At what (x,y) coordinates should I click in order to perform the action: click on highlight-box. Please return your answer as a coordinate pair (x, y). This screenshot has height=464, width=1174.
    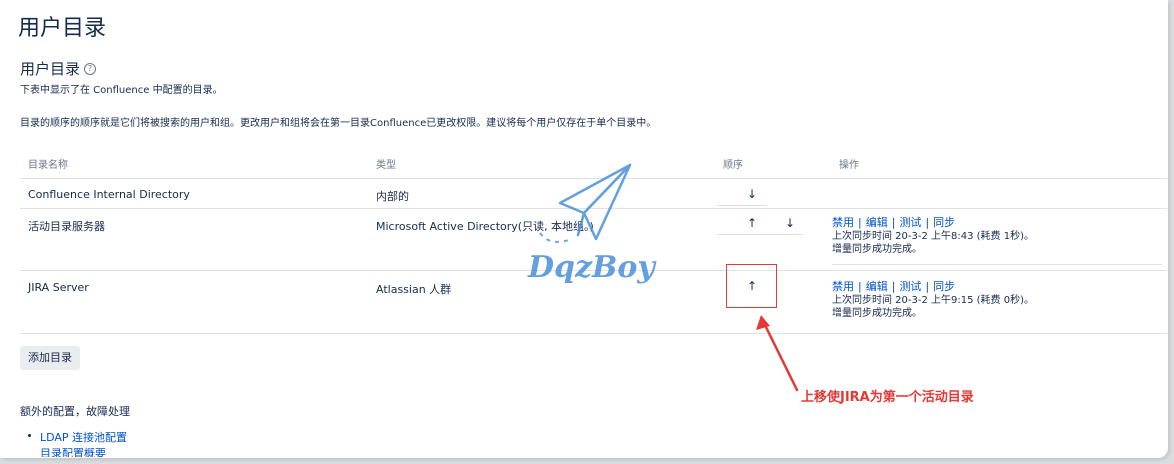
    Looking at the image, I should click on (751, 286).